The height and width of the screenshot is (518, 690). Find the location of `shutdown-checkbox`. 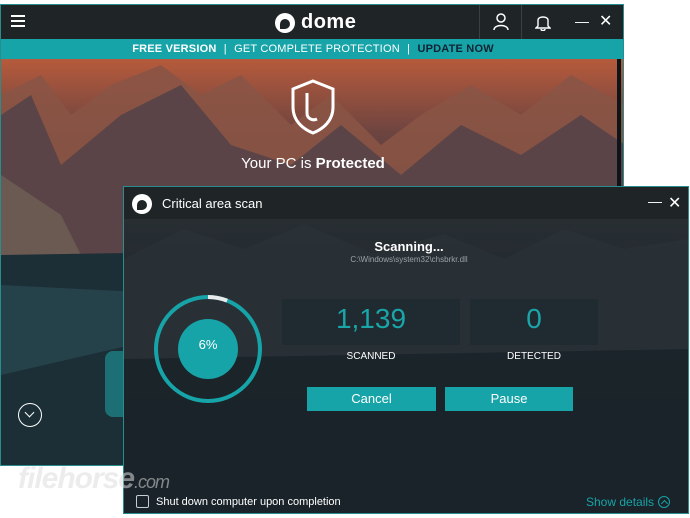

shutdown-checkbox is located at coordinates (142, 501).